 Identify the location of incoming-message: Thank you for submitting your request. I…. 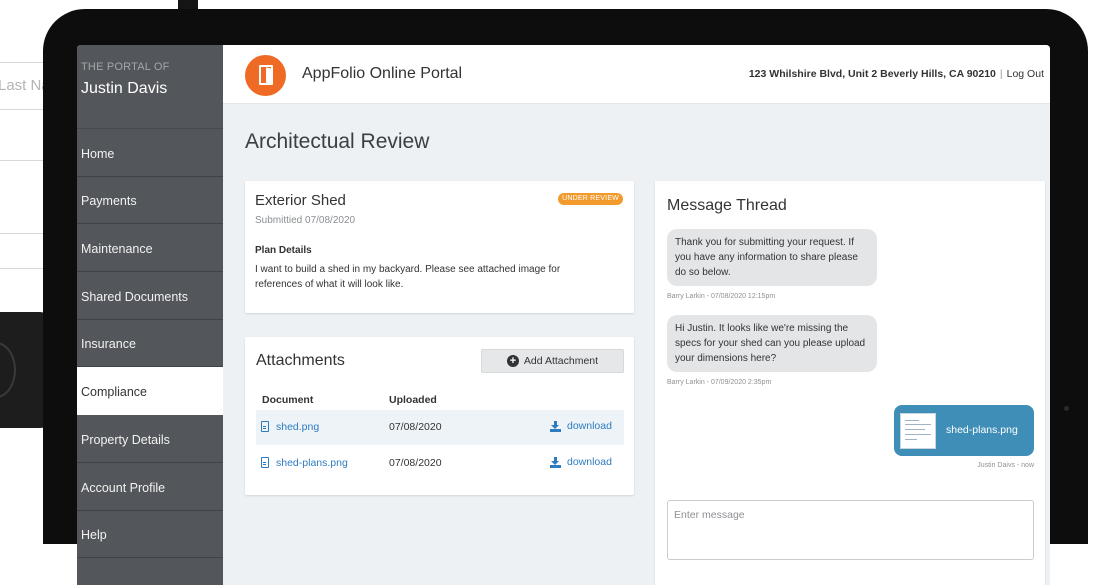
(772, 257).